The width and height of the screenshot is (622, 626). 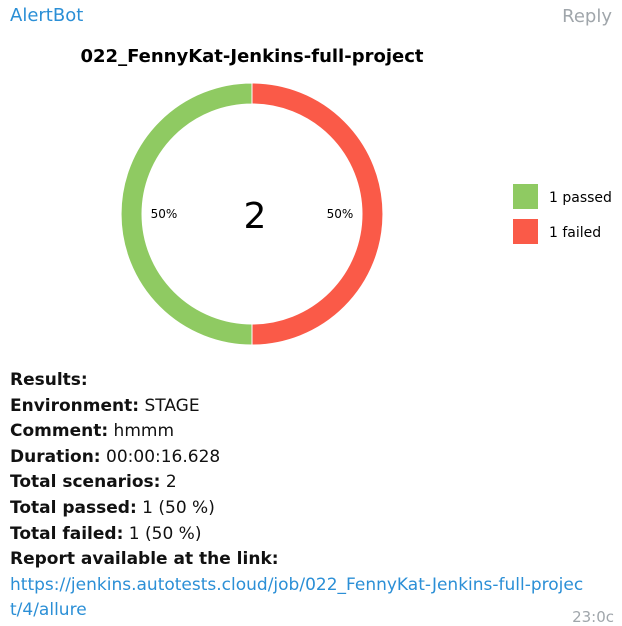 I want to click on chart-center-total: 2, so click(x=255, y=216).